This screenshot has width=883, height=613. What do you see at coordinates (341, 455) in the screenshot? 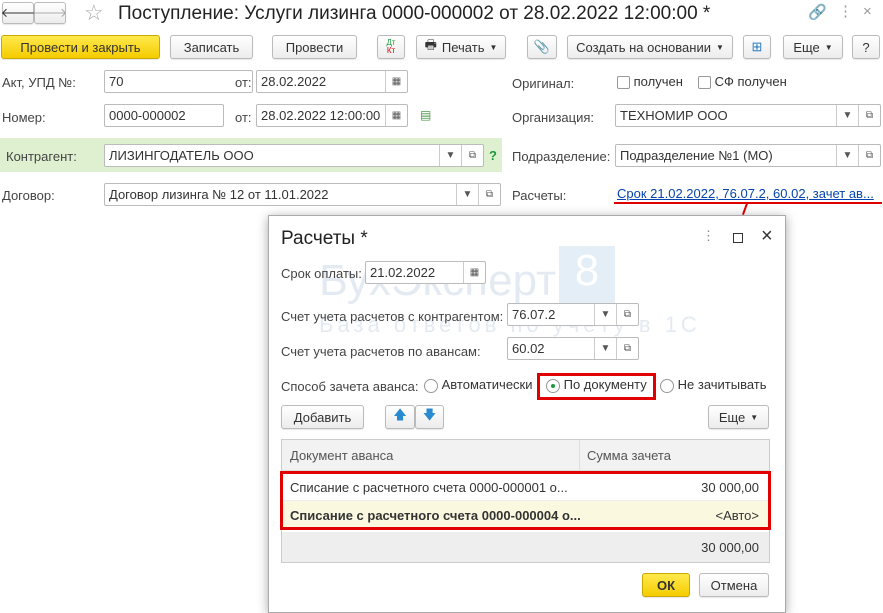
I see `column-header-document: Документ аванса` at bounding box center [341, 455].